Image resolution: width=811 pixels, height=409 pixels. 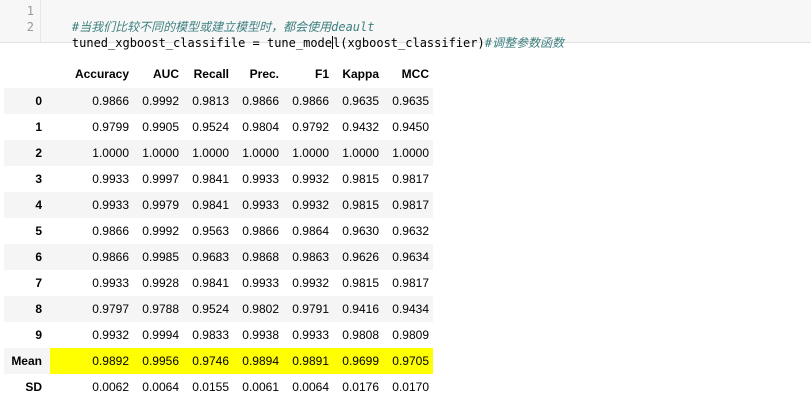 What do you see at coordinates (26, 361) in the screenshot?
I see `row-index: Mean` at bounding box center [26, 361].